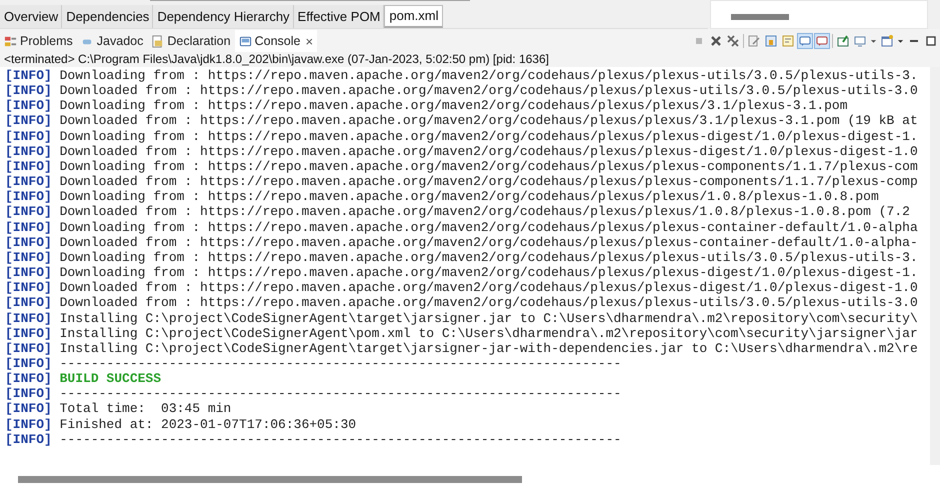 The height and width of the screenshot is (493, 940). Describe the element at coordinates (31, 16) in the screenshot. I see `editor-tab: Overview` at that location.